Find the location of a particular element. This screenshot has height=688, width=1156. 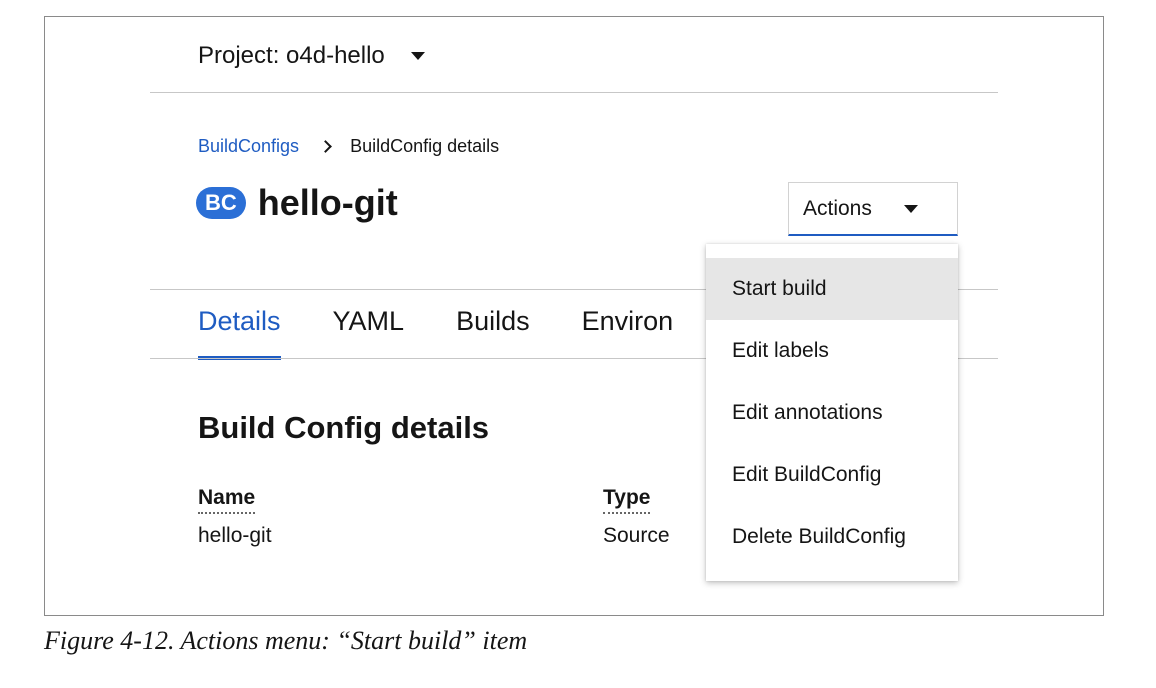

project-selector: Project: o4d-hello is located at coordinates (311, 56).